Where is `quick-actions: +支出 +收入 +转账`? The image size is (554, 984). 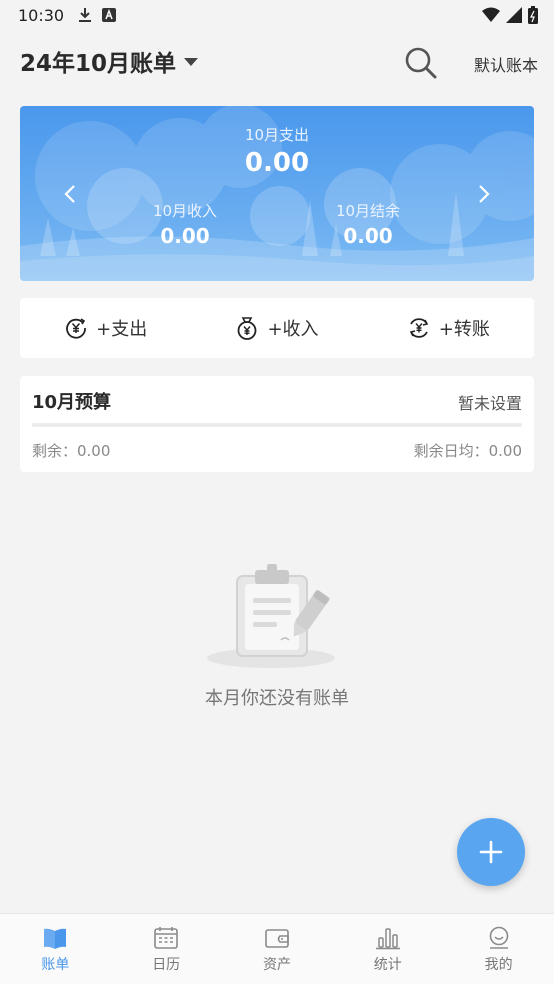
quick-actions: +支出 +收入 +转账 is located at coordinates (277, 328).